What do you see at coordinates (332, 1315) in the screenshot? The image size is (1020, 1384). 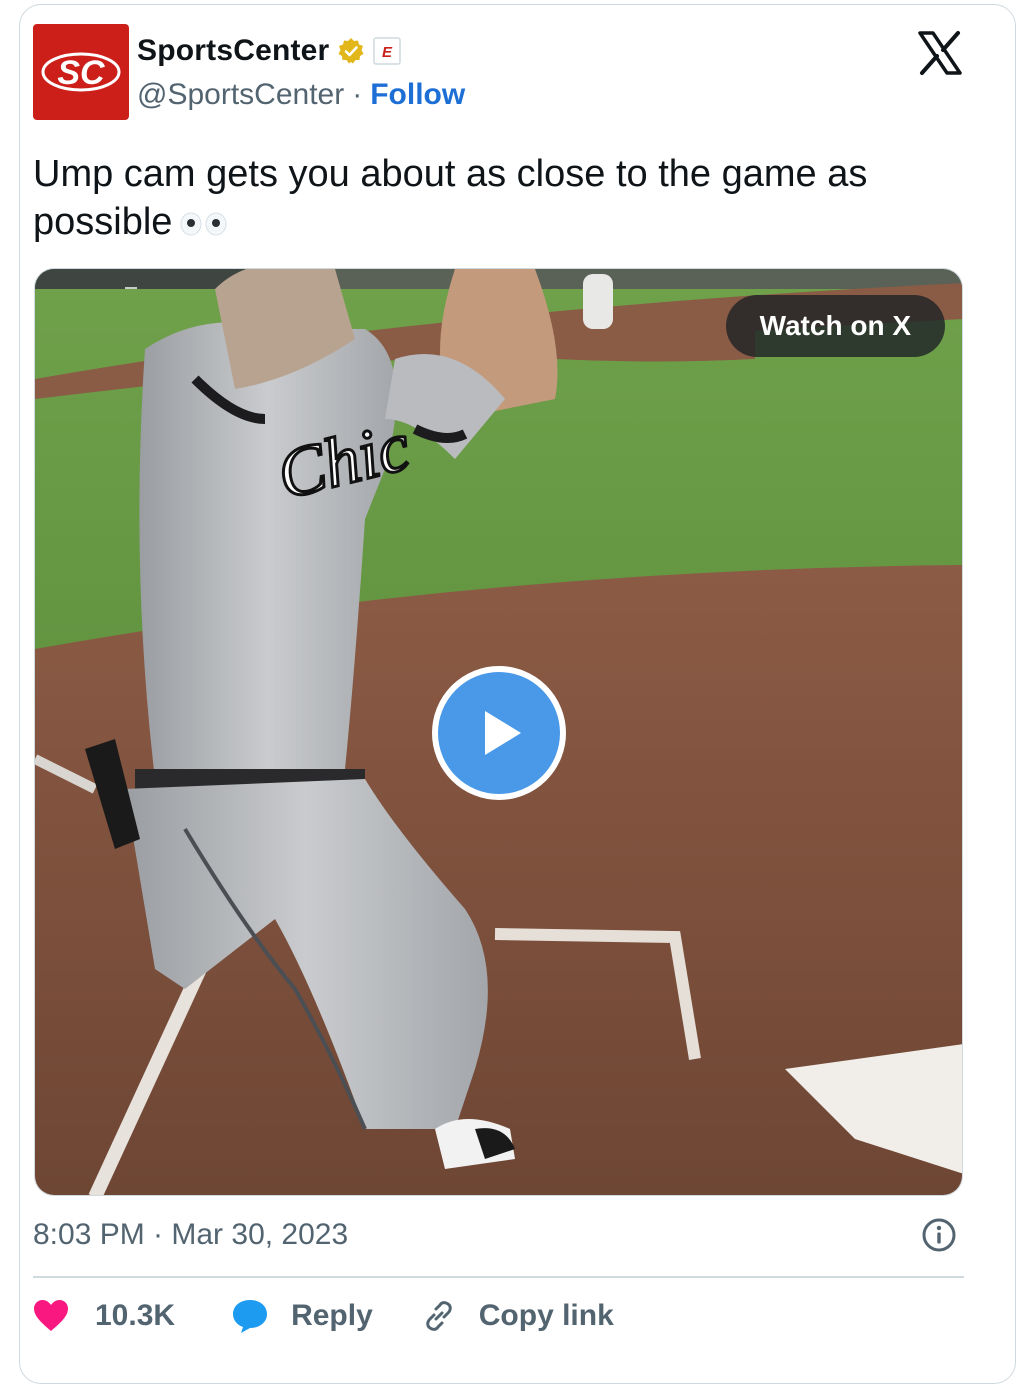 I see `reply-label: Reply` at bounding box center [332, 1315].